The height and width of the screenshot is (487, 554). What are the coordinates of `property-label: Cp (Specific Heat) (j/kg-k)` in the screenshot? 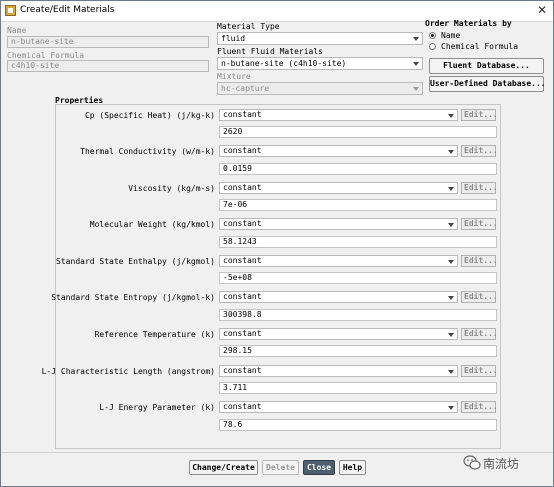 It's located at (149, 115).